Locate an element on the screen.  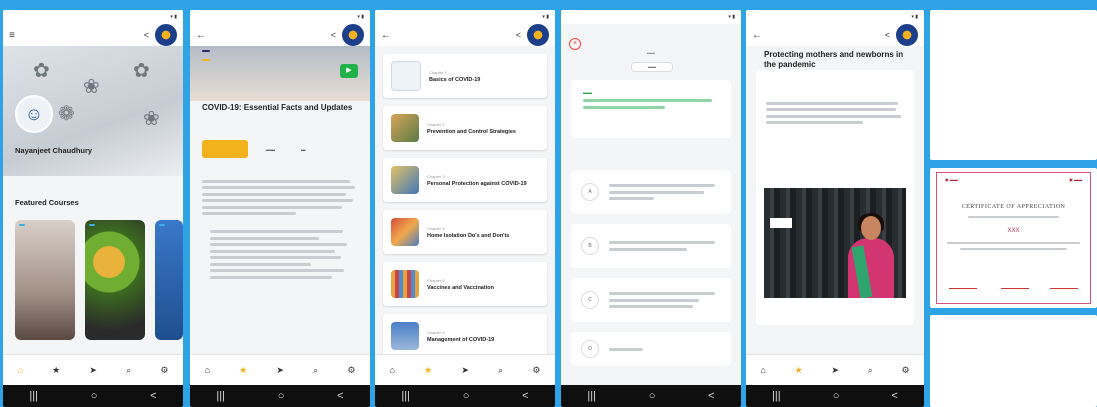
chapter-card: Chapter 6 Management of COVID-19 is located at coordinates (465, 336).